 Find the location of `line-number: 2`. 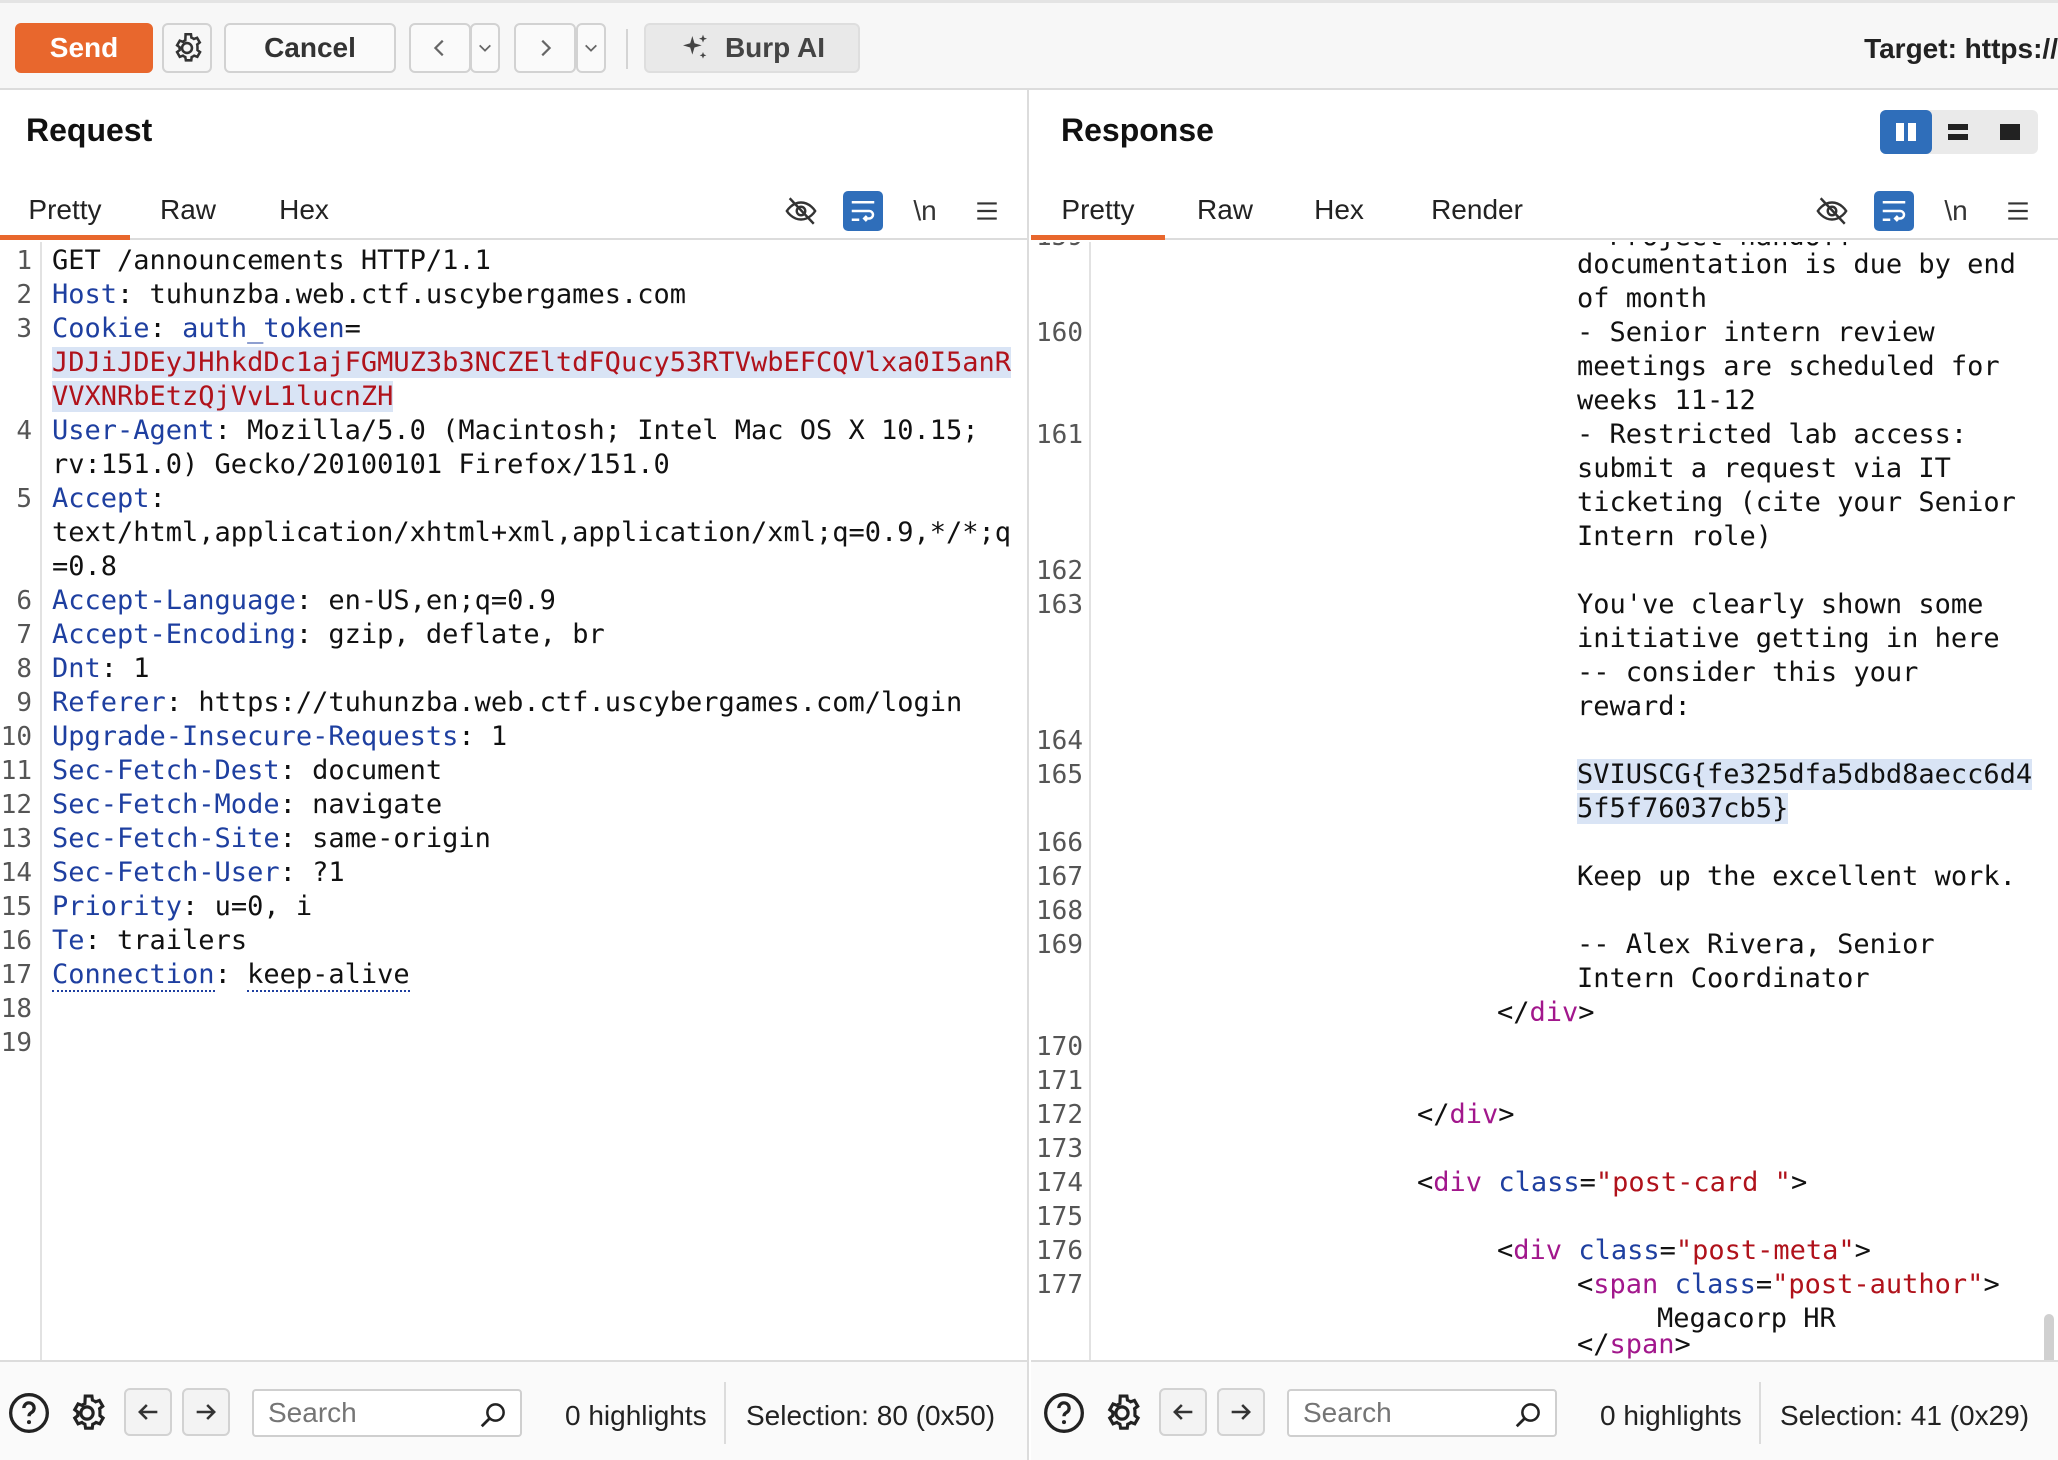

line-number: 2 is located at coordinates (24, 295).